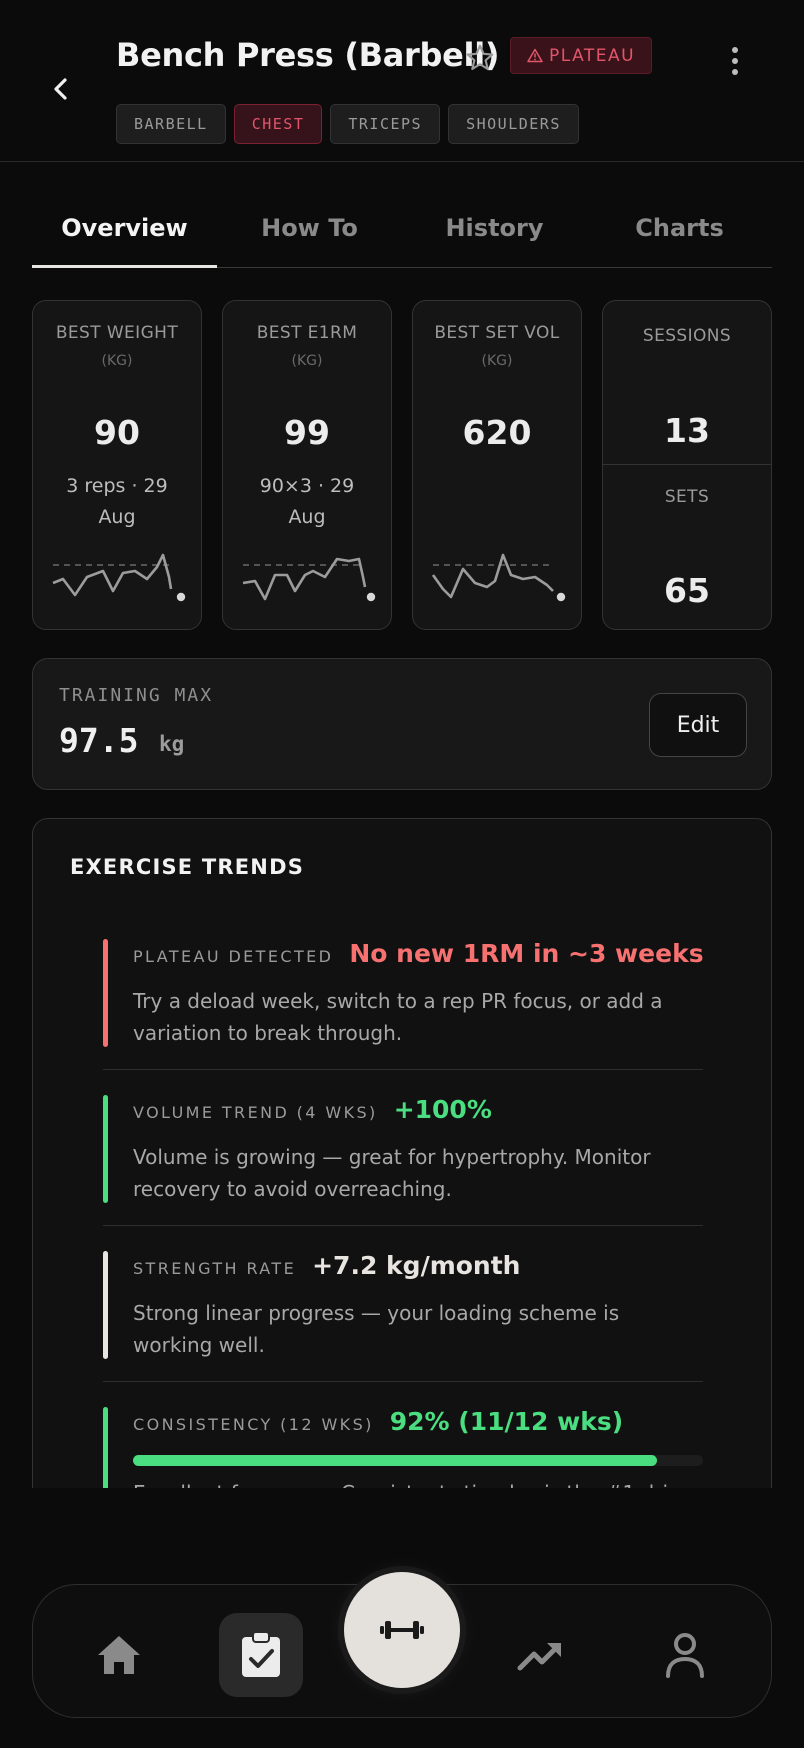 This screenshot has width=804, height=1748. What do you see at coordinates (687, 590) in the screenshot?
I see `stat-value: 65` at bounding box center [687, 590].